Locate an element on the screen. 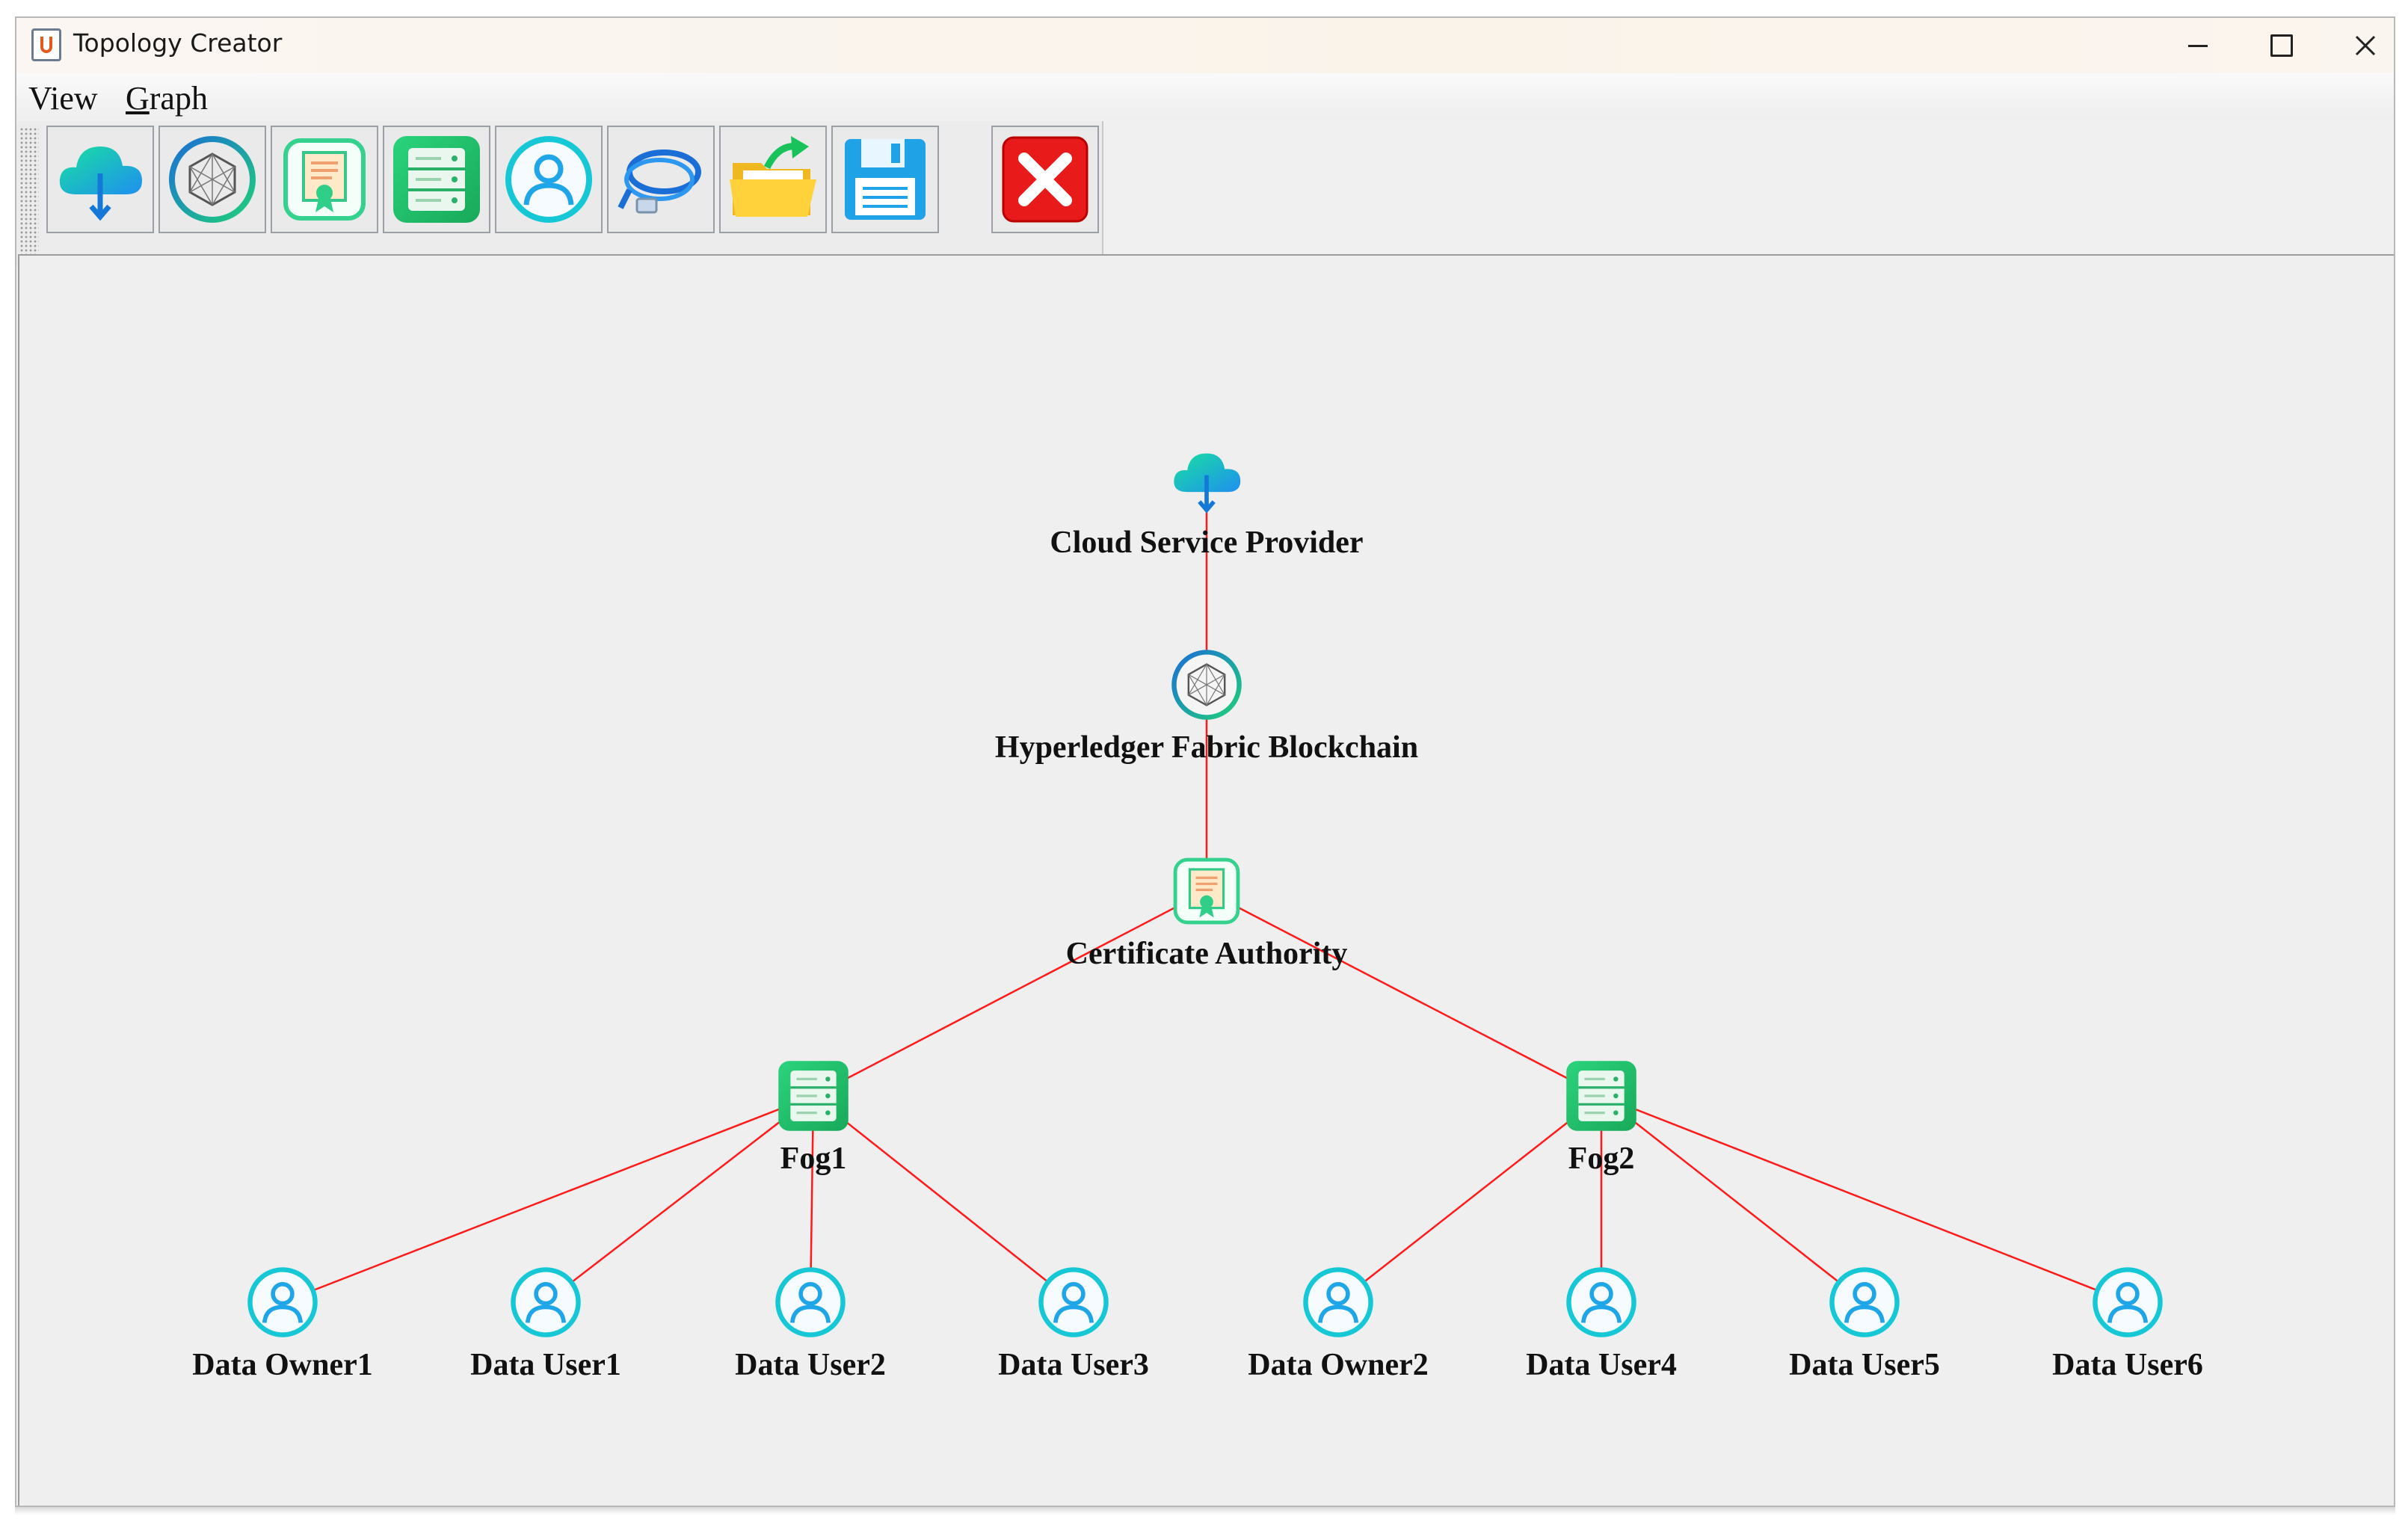 This screenshot has height=1528, width=2408. maximize-button is located at coordinates (2282, 45).